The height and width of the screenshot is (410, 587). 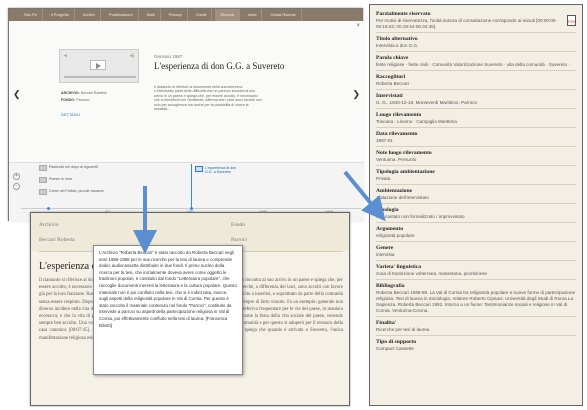 What do you see at coordinates (397, 45) in the screenshot?
I see `metadata-field-value: Intervista a don G.G.` at bounding box center [397, 45].